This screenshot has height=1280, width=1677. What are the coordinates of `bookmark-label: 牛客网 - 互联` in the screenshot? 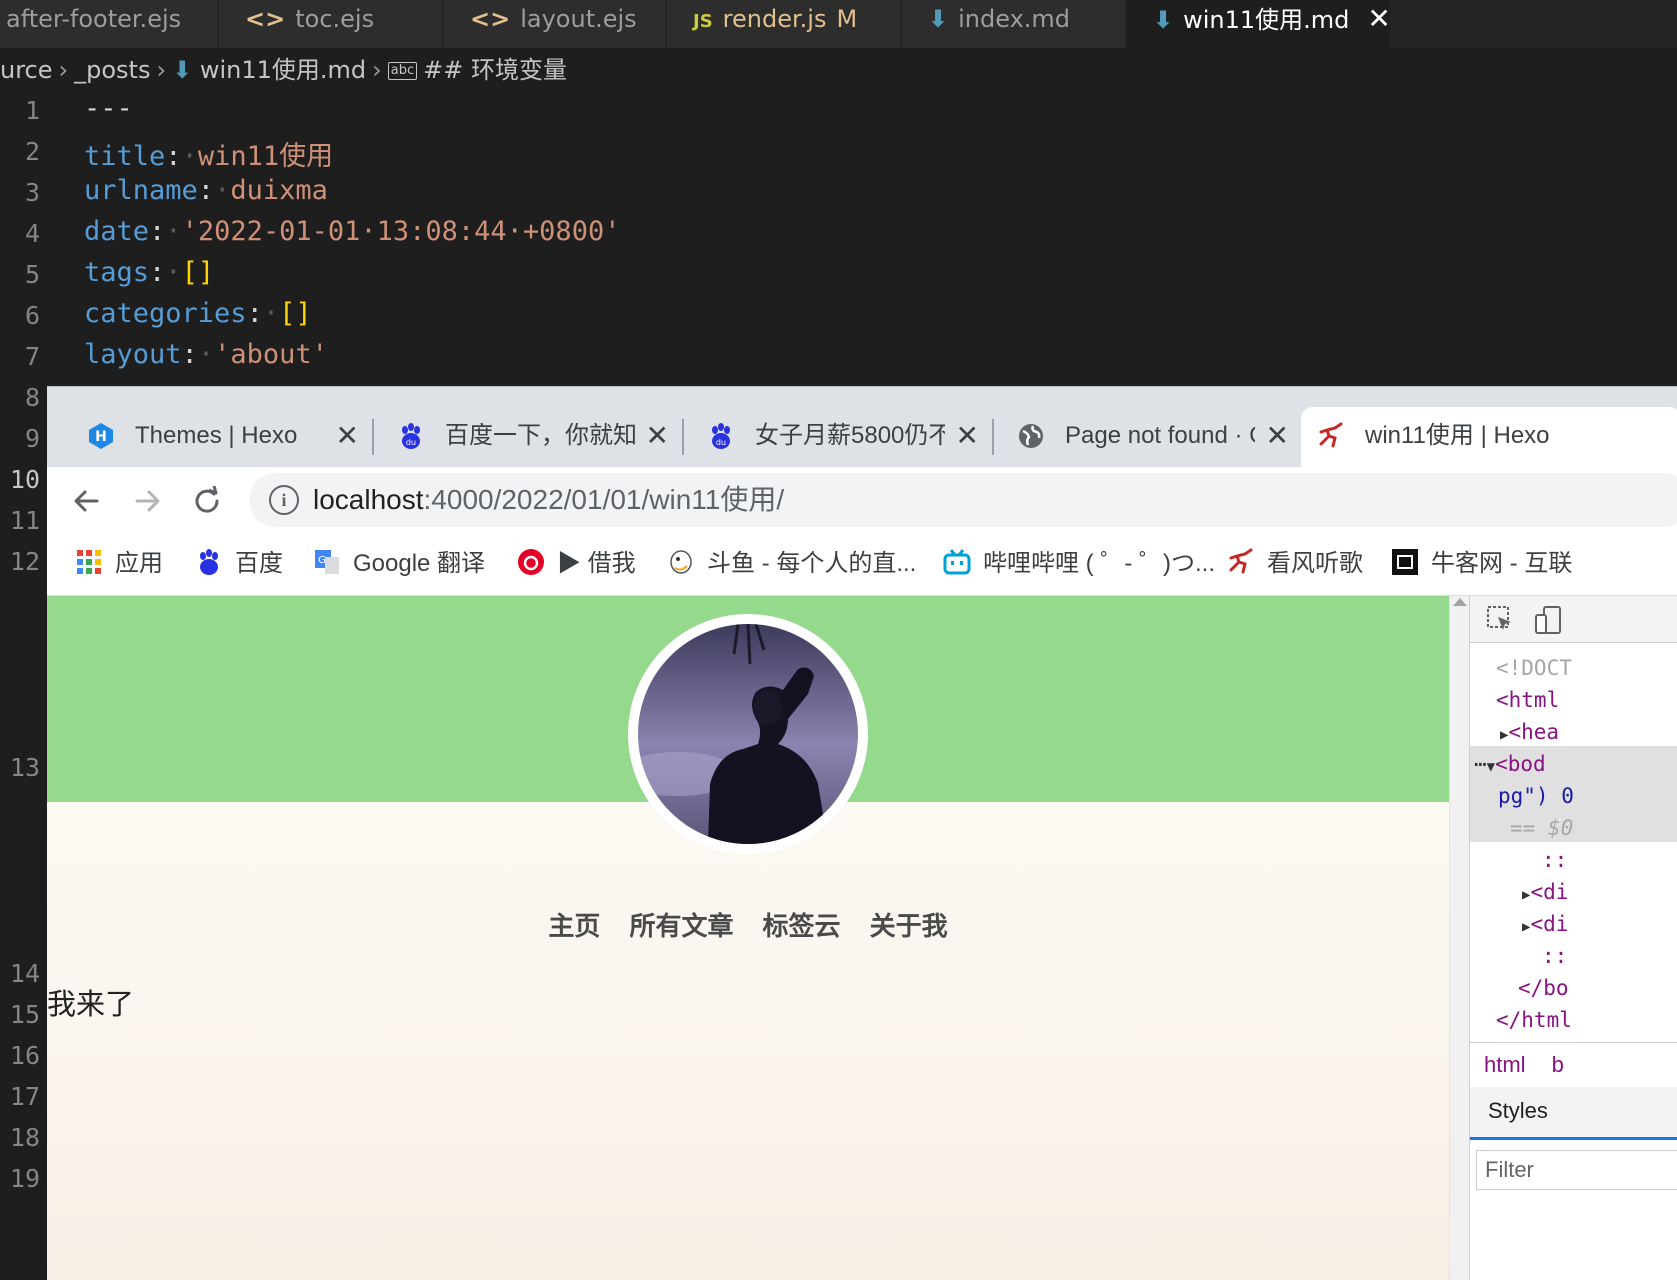 It's located at (1502, 563).